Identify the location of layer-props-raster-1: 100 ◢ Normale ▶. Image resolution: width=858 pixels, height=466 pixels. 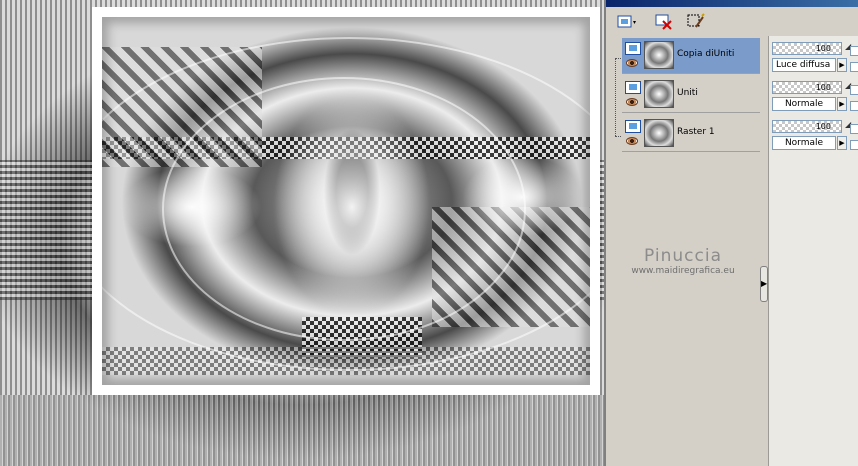
(815, 136).